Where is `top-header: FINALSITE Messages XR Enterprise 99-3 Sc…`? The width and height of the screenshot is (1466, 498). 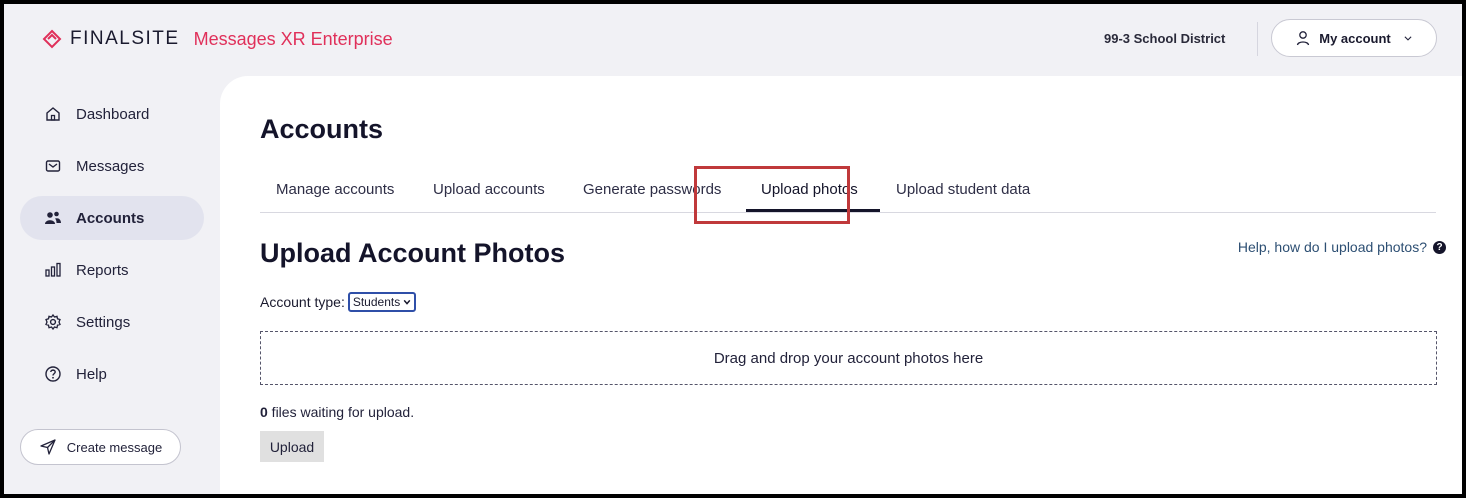 top-header: FINALSITE Messages XR Enterprise 99-3 Sc… is located at coordinates (733, 40).